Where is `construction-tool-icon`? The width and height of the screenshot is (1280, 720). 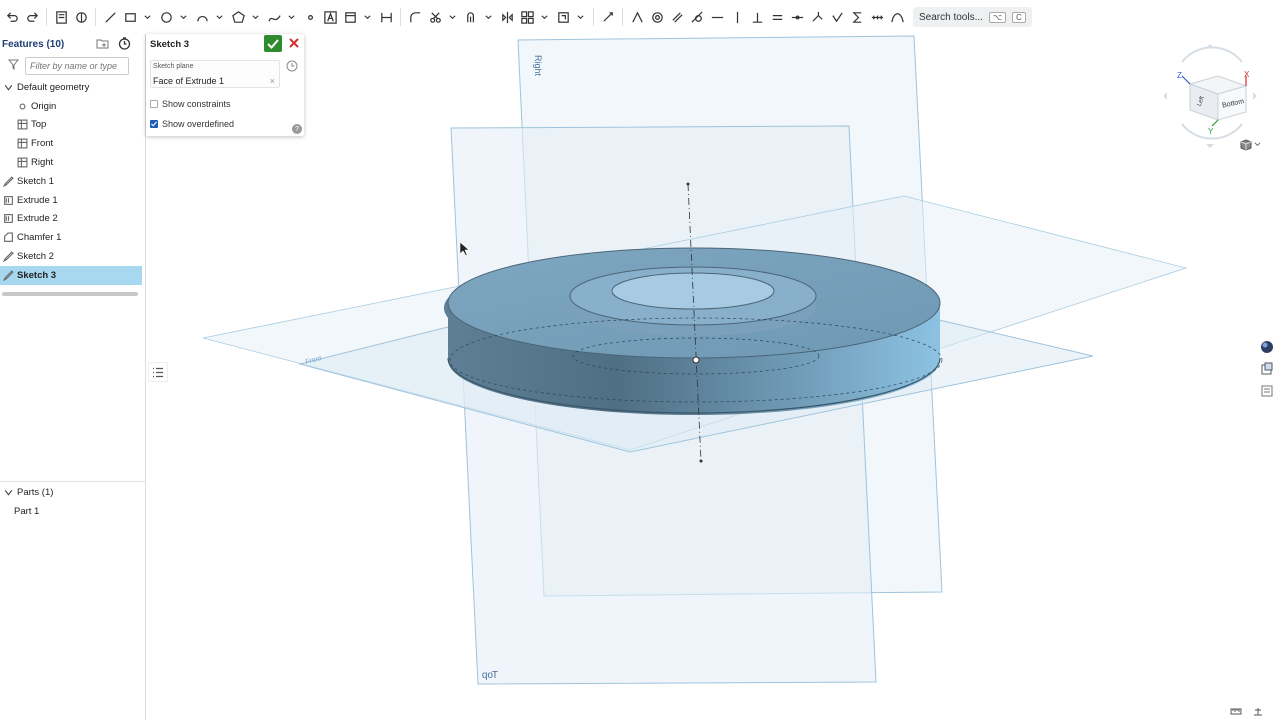 construction-tool-icon is located at coordinates (350, 17).